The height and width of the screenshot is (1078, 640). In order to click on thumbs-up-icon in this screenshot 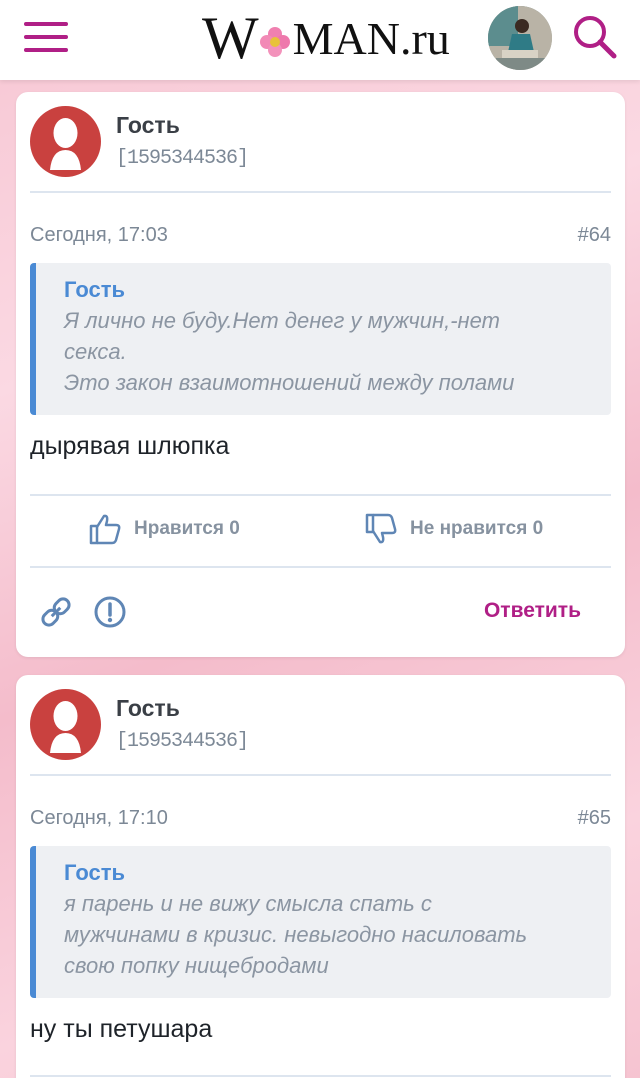, I will do `click(105, 529)`.